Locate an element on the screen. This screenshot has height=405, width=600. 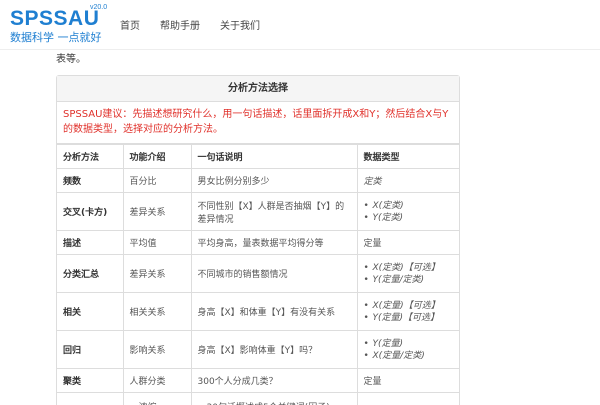
method-name: 分类汇总 is located at coordinates (90, 273).